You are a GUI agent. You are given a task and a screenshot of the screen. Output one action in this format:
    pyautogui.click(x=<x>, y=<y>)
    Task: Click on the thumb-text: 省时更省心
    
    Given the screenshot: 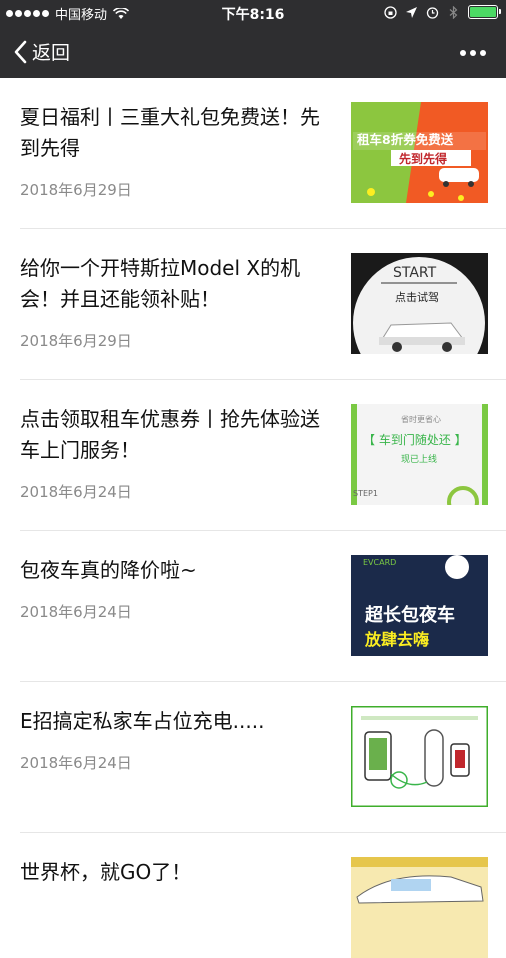 What is the action you would take?
    pyautogui.click(x=421, y=419)
    